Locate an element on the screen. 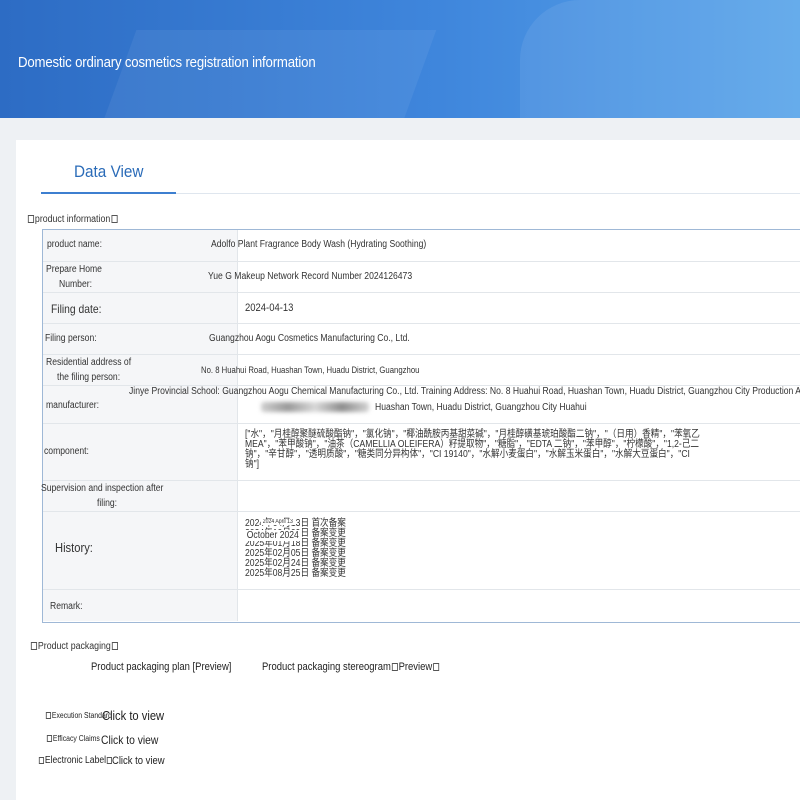 The image size is (800, 800). row-label: History: is located at coordinates (74, 547).